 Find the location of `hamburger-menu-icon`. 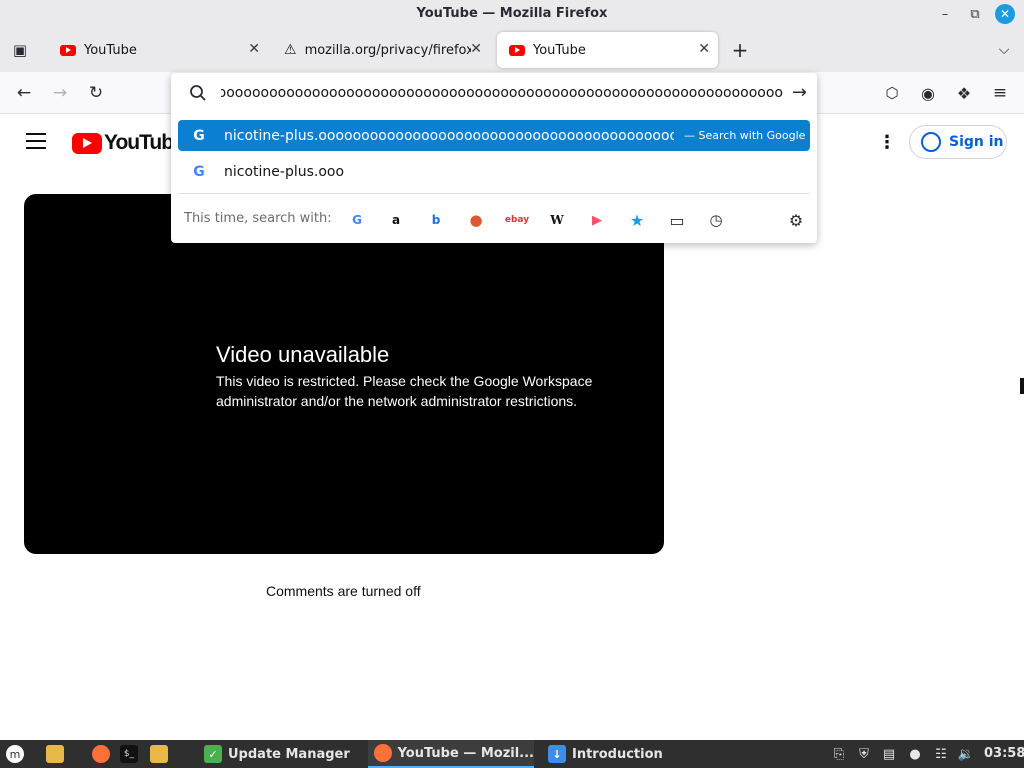

hamburger-menu-icon is located at coordinates (36, 141).